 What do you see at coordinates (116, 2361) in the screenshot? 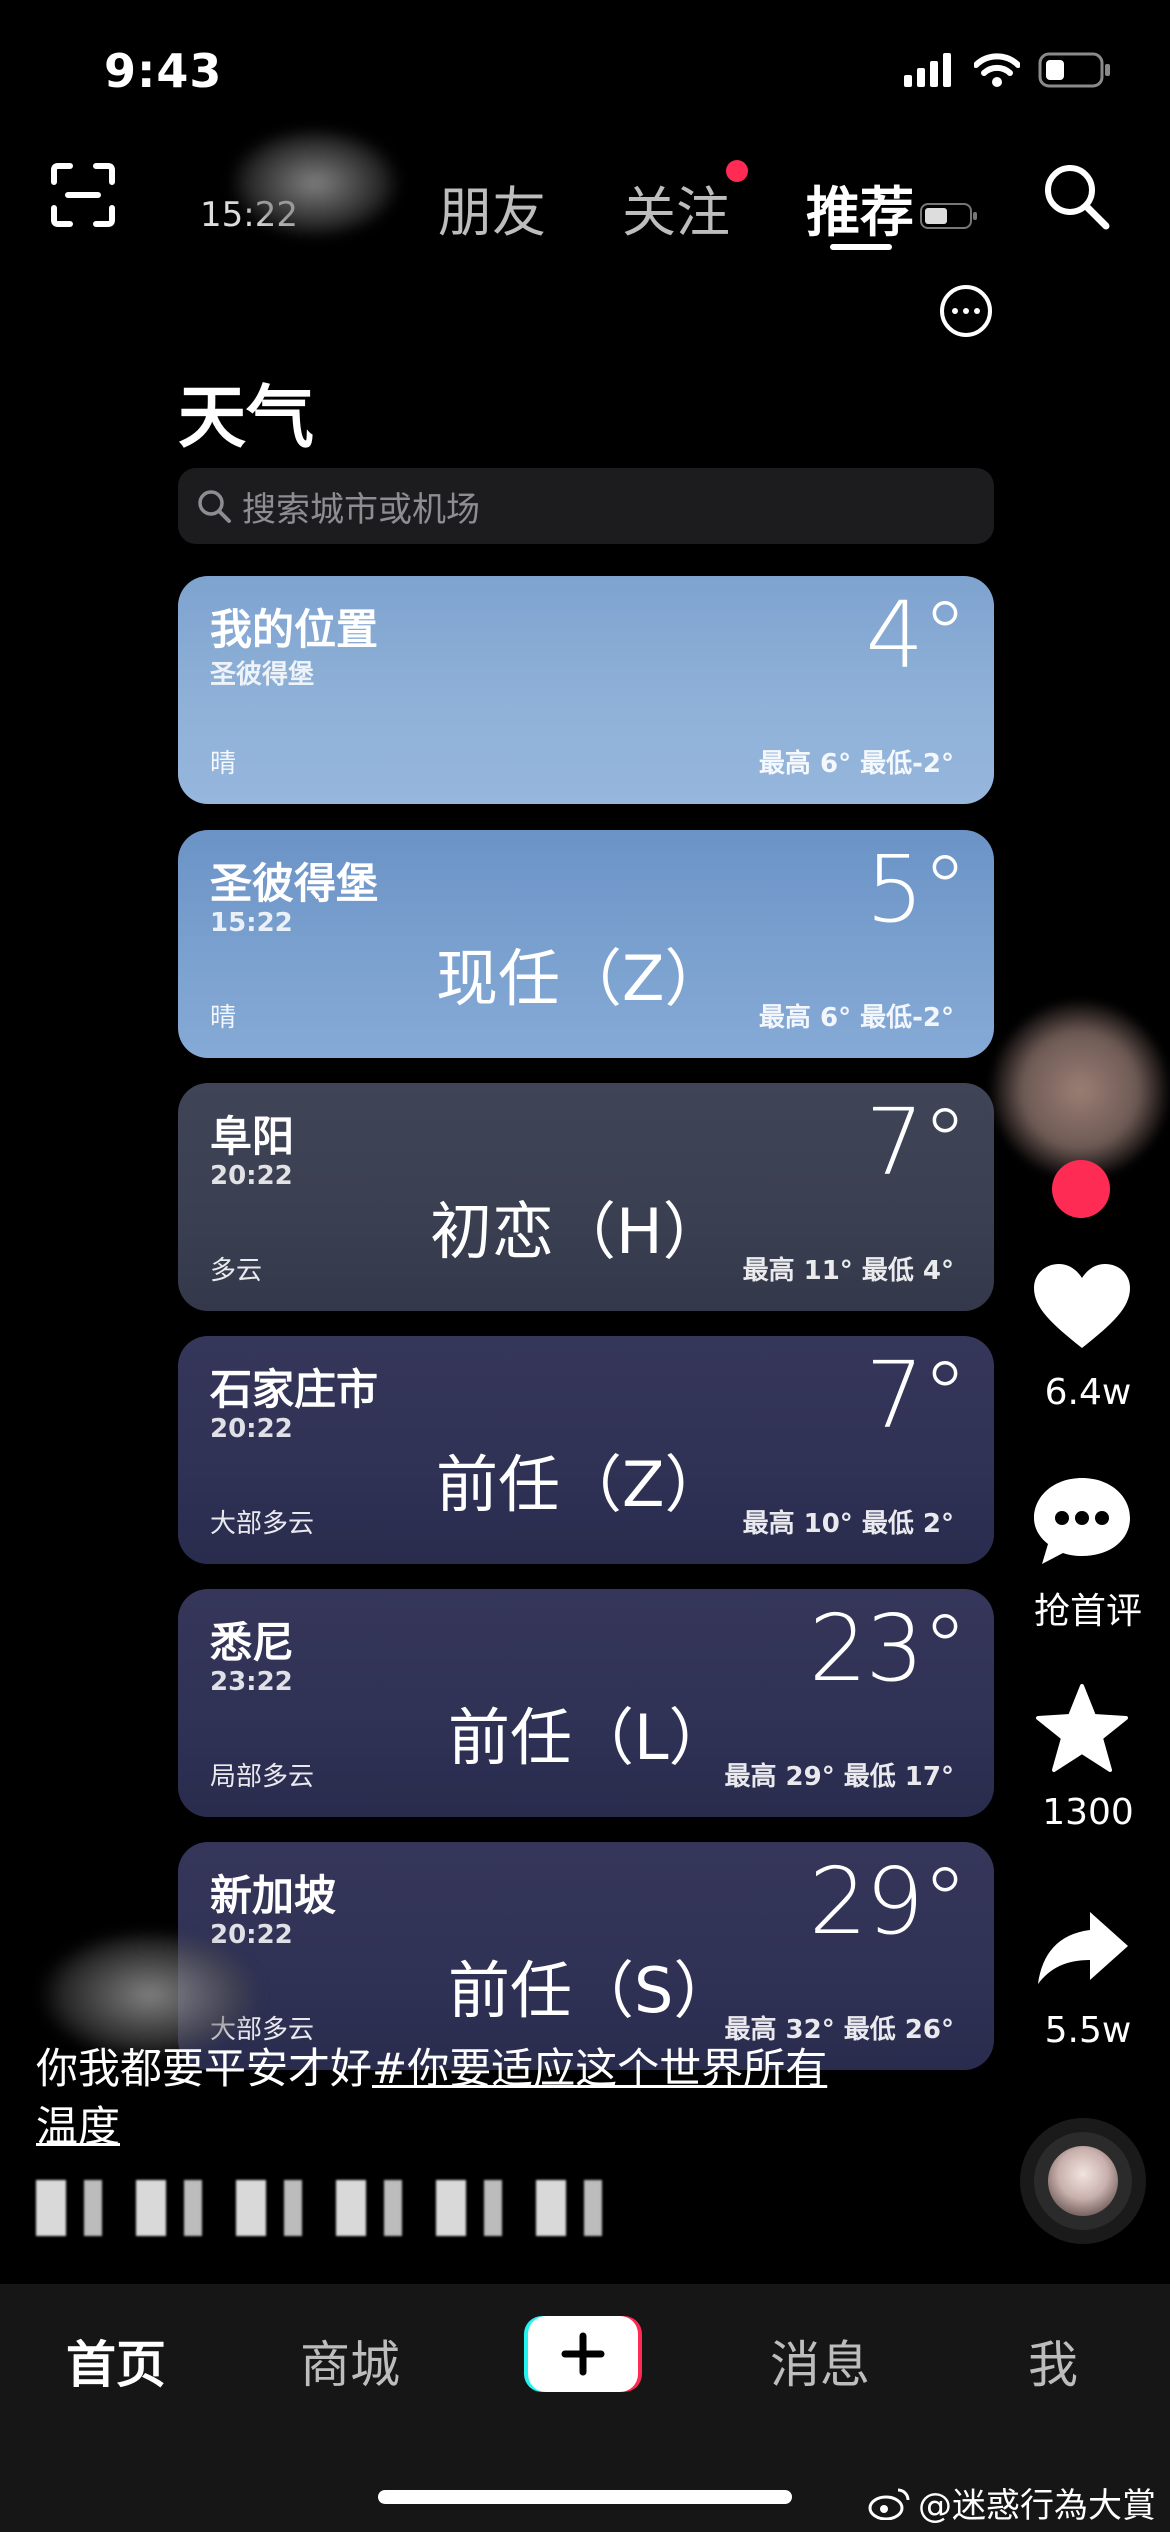
I see `nav-home: 首页` at bounding box center [116, 2361].